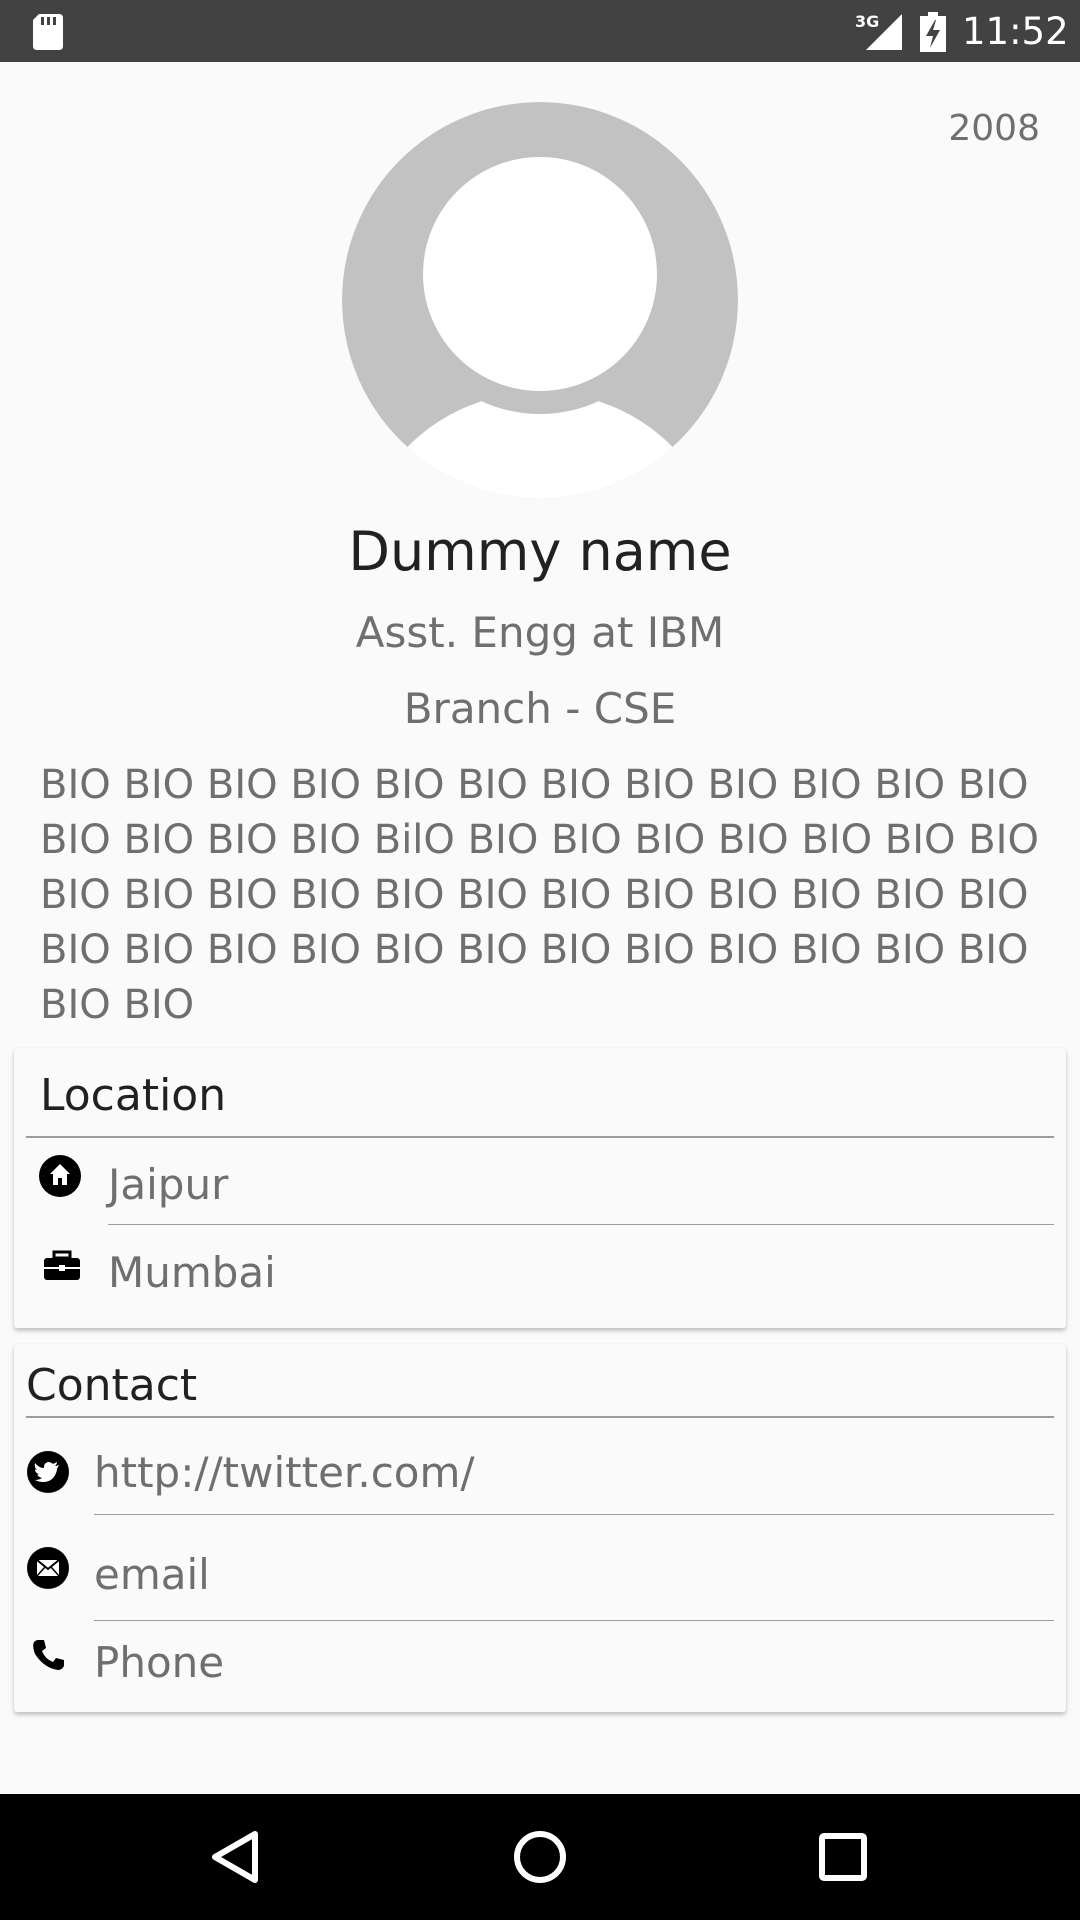  I want to click on recents-icon, so click(843, 1857).